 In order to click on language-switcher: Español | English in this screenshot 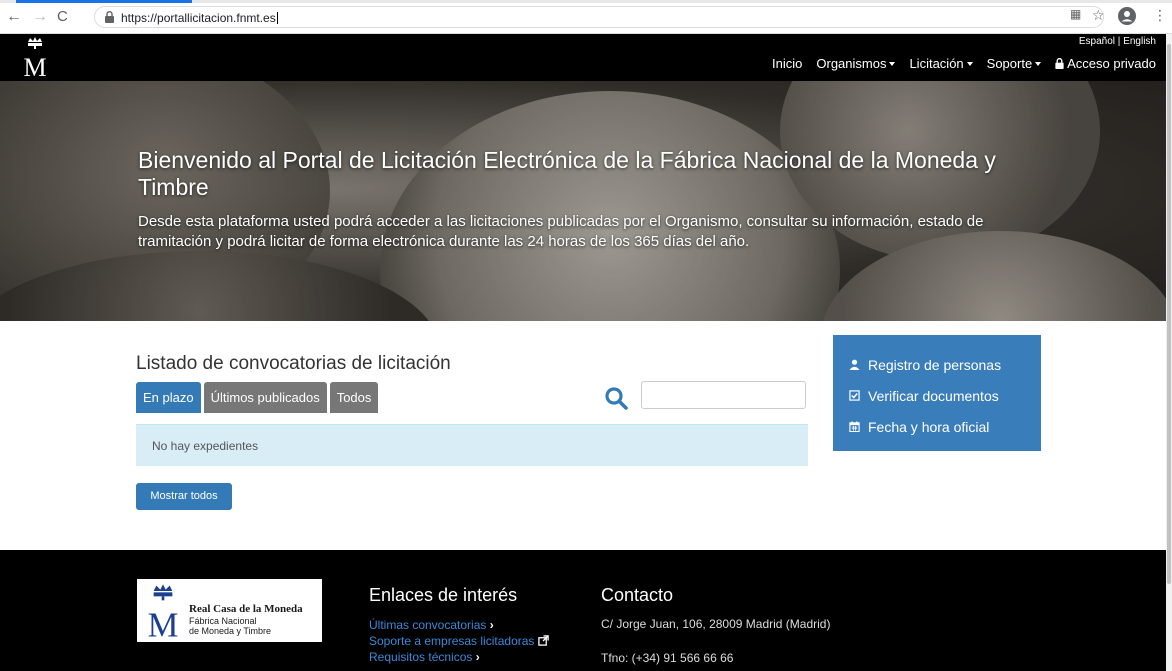, I will do `click(1117, 41)`.